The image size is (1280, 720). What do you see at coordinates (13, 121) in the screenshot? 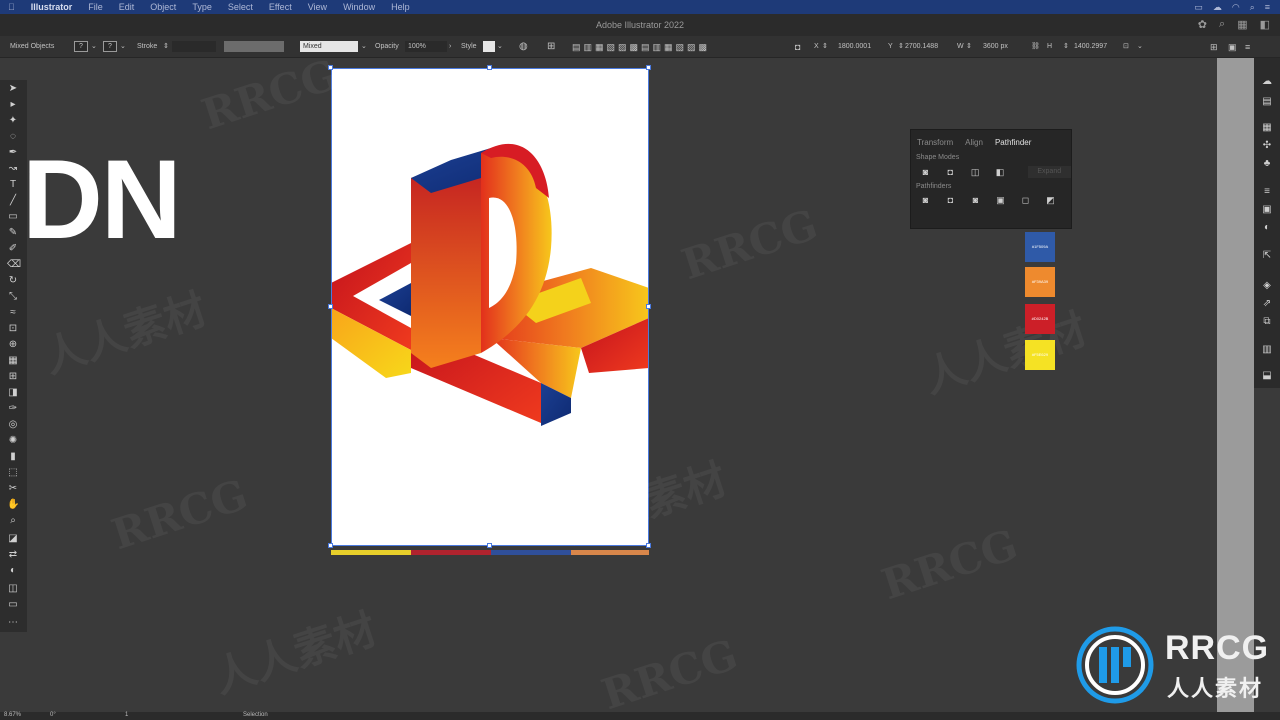
I see `magic-wand-icon: ✦` at bounding box center [13, 121].